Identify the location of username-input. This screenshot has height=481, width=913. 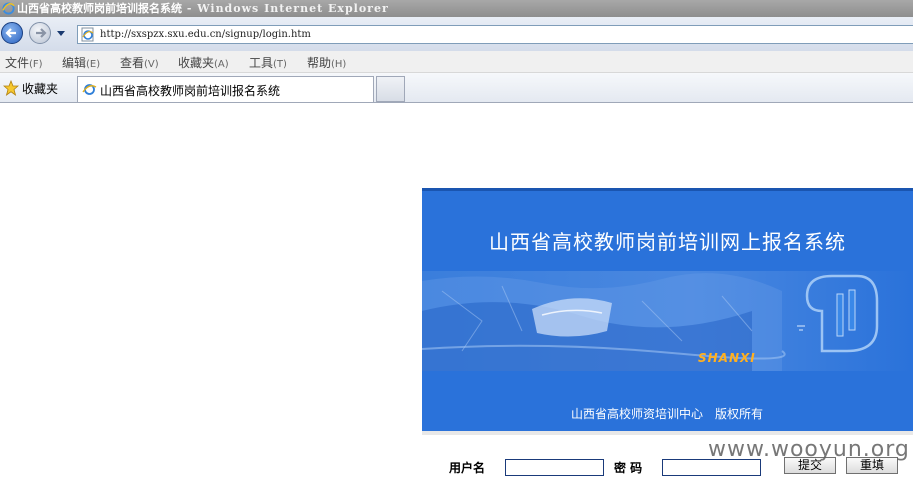
(554, 467).